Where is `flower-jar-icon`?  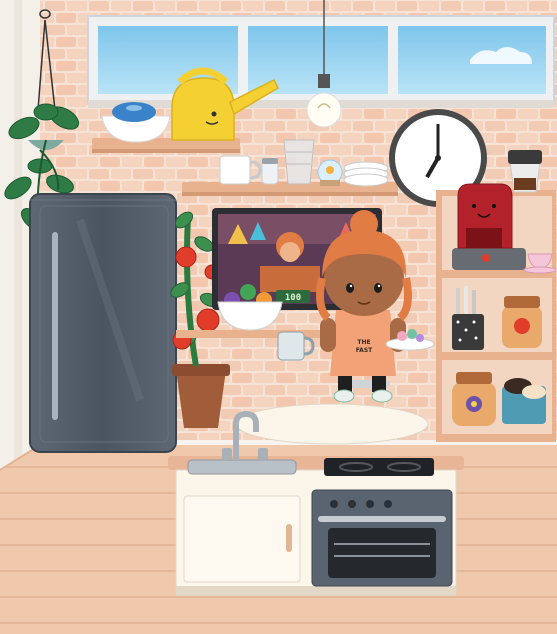 flower-jar-icon is located at coordinates (474, 399).